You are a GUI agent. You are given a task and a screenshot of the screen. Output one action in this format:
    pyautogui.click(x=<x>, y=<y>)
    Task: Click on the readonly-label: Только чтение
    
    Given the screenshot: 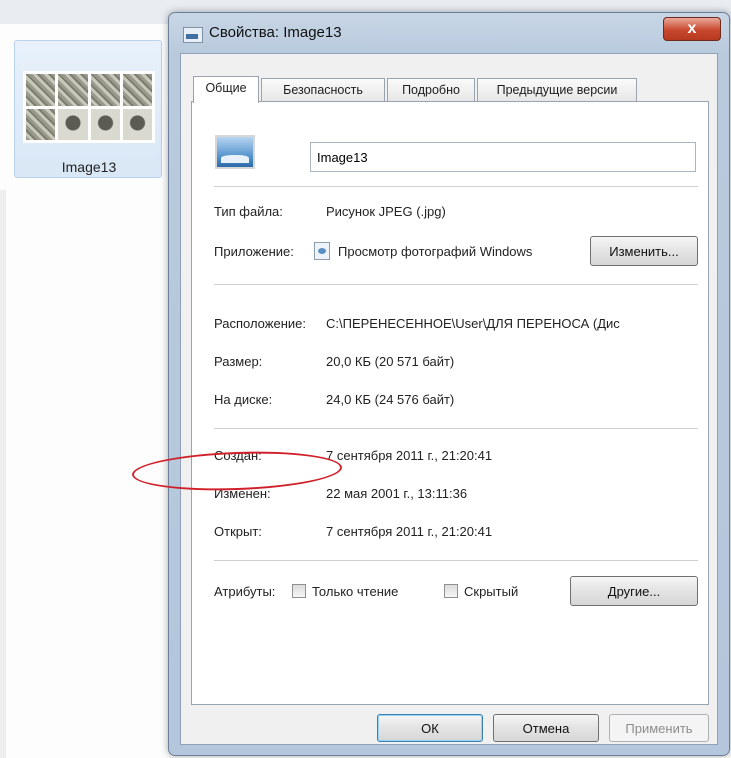 What is the action you would take?
    pyautogui.click(x=355, y=591)
    